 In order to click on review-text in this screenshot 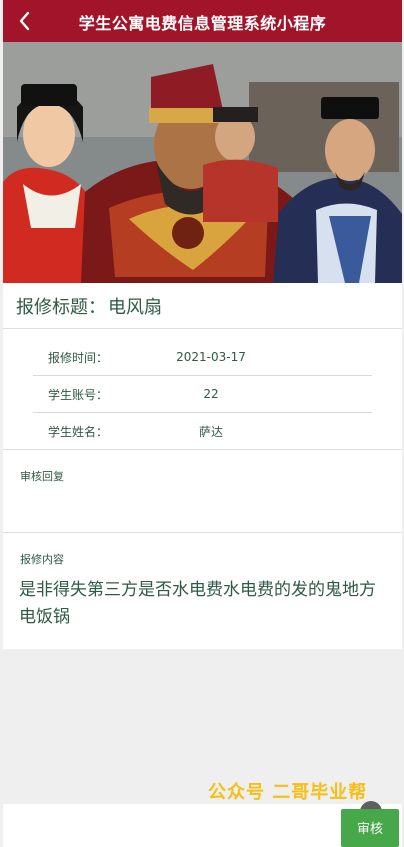, I will do `click(202, 508)`.